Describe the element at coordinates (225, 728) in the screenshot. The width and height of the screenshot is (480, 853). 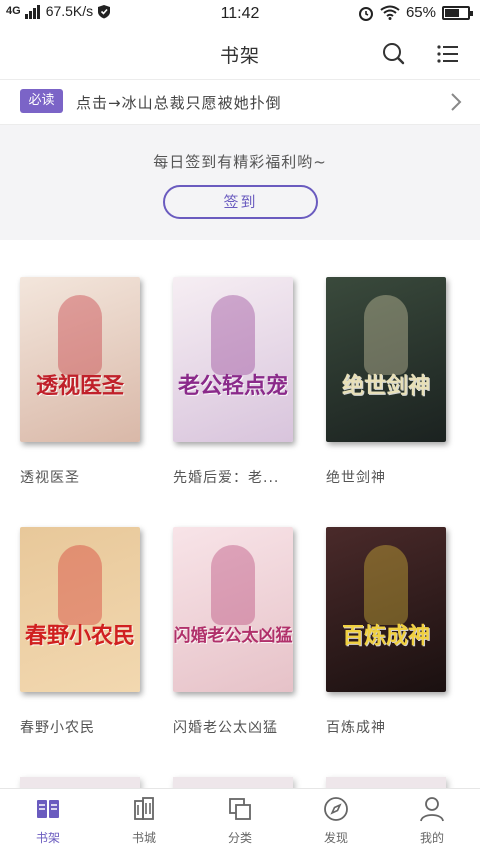
I see `book-title: 闪婚老公太凶猛` at that location.